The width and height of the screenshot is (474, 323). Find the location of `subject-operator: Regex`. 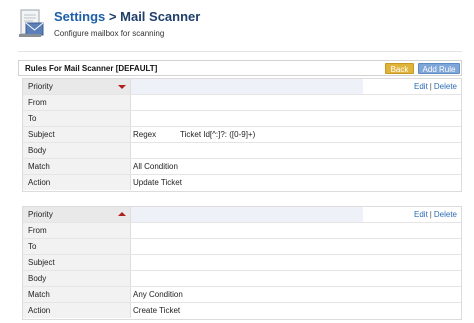

subject-operator: Regex is located at coordinates (145, 134).